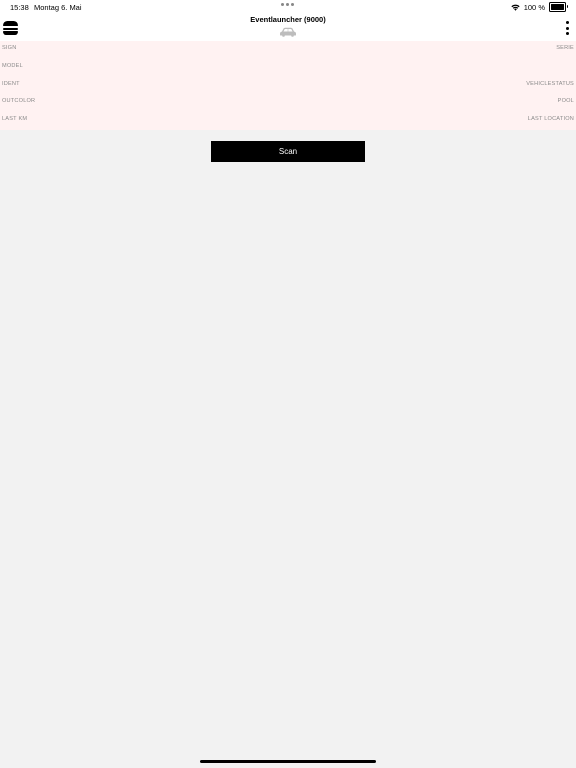  Describe the element at coordinates (288, 103) in the screenshot. I see `info-row-outcolor: OUTCOLOR POOL` at that location.